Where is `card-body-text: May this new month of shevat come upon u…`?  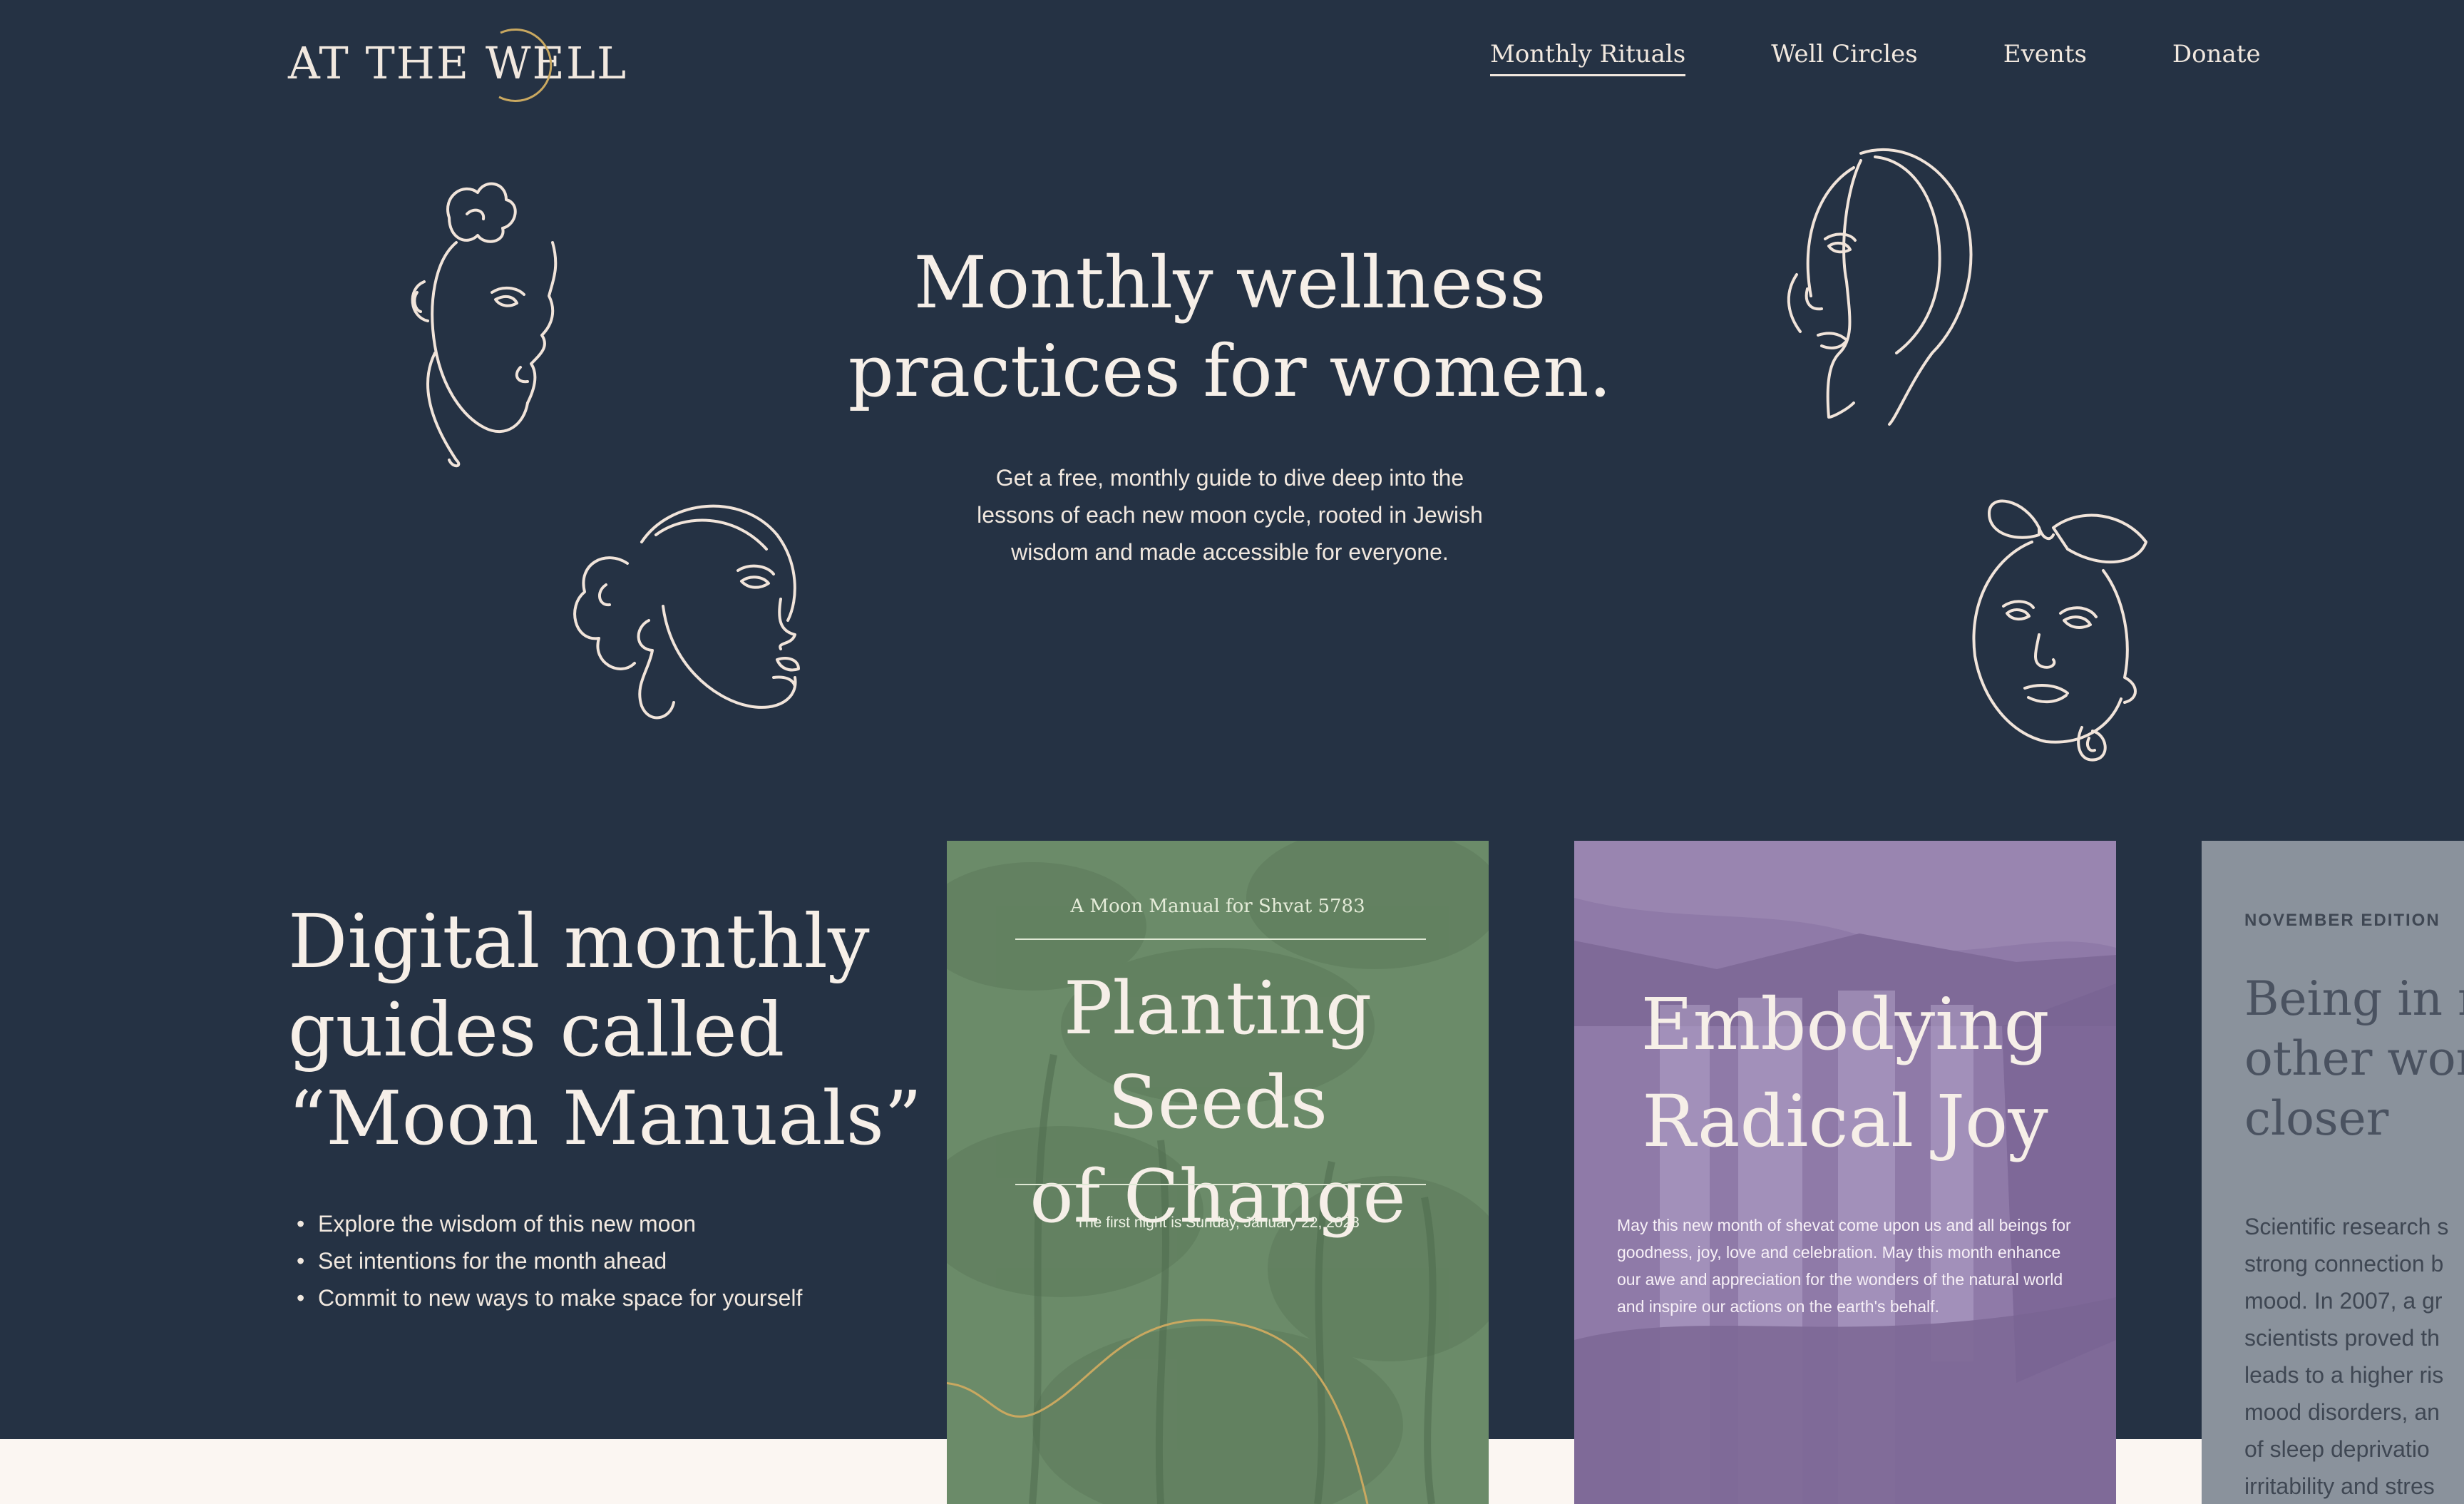 card-body-text: May this new month of shevat come upon u… is located at coordinates (1844, 1266).